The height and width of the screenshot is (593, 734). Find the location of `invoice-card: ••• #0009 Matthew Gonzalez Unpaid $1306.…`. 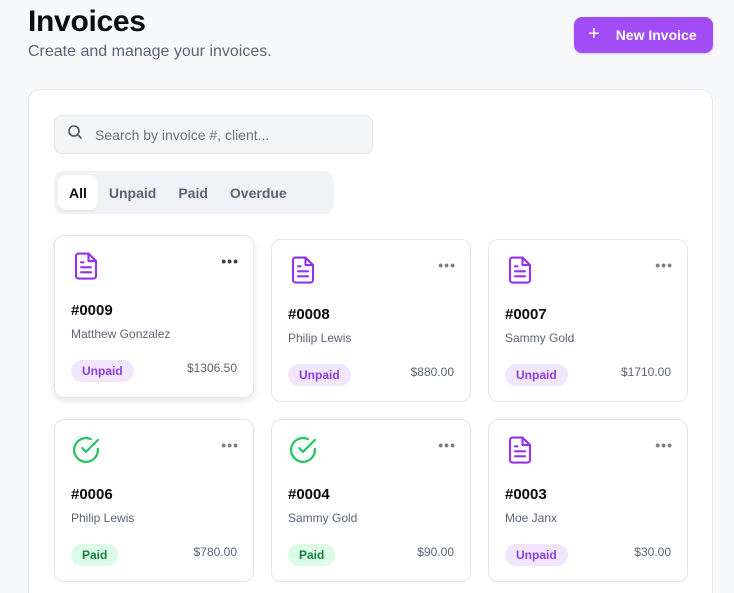

invoice-card: ••• #0009 Matthew Gonzalez Unpaid $1306.… is located at coordinates (154, 316).